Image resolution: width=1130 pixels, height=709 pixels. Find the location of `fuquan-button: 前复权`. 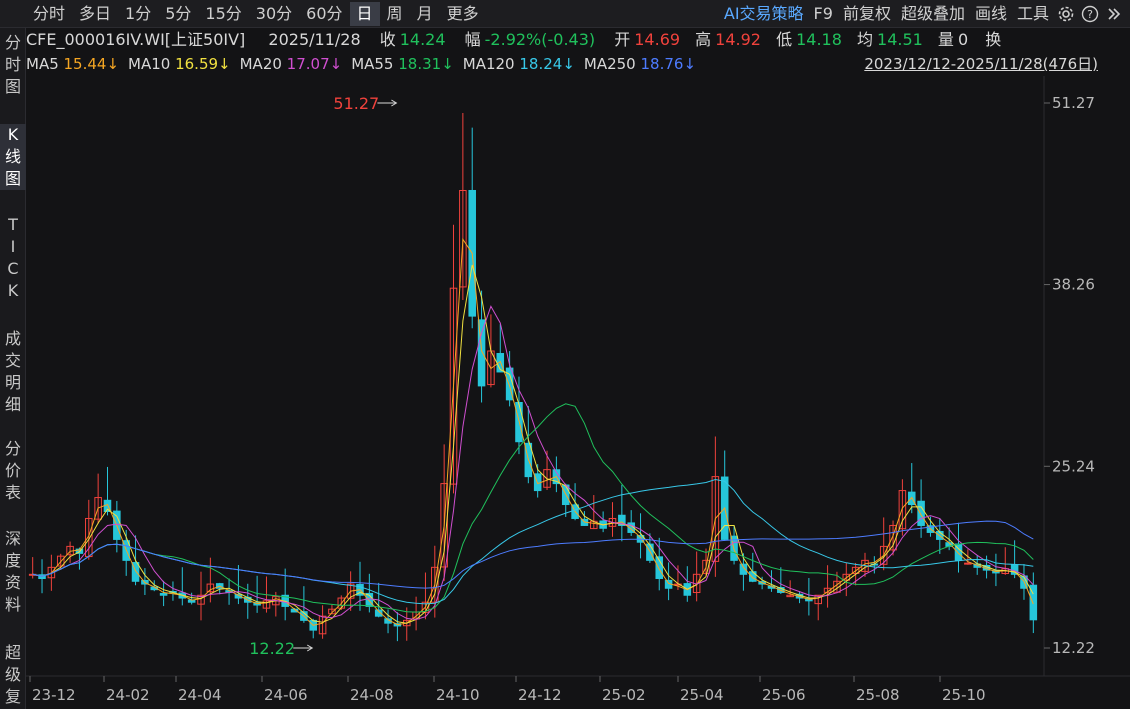

fuquan-button: 前复权 is located at coordinates (867, 14).